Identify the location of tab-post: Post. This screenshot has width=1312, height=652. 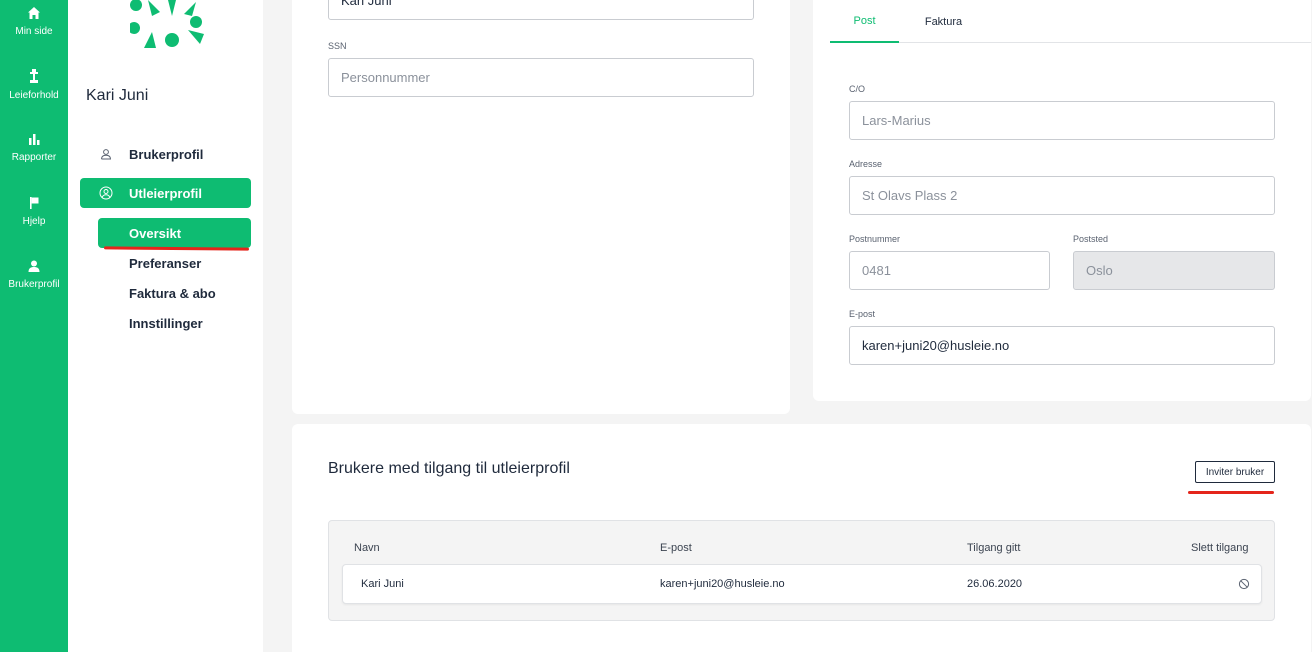
(864, 21).